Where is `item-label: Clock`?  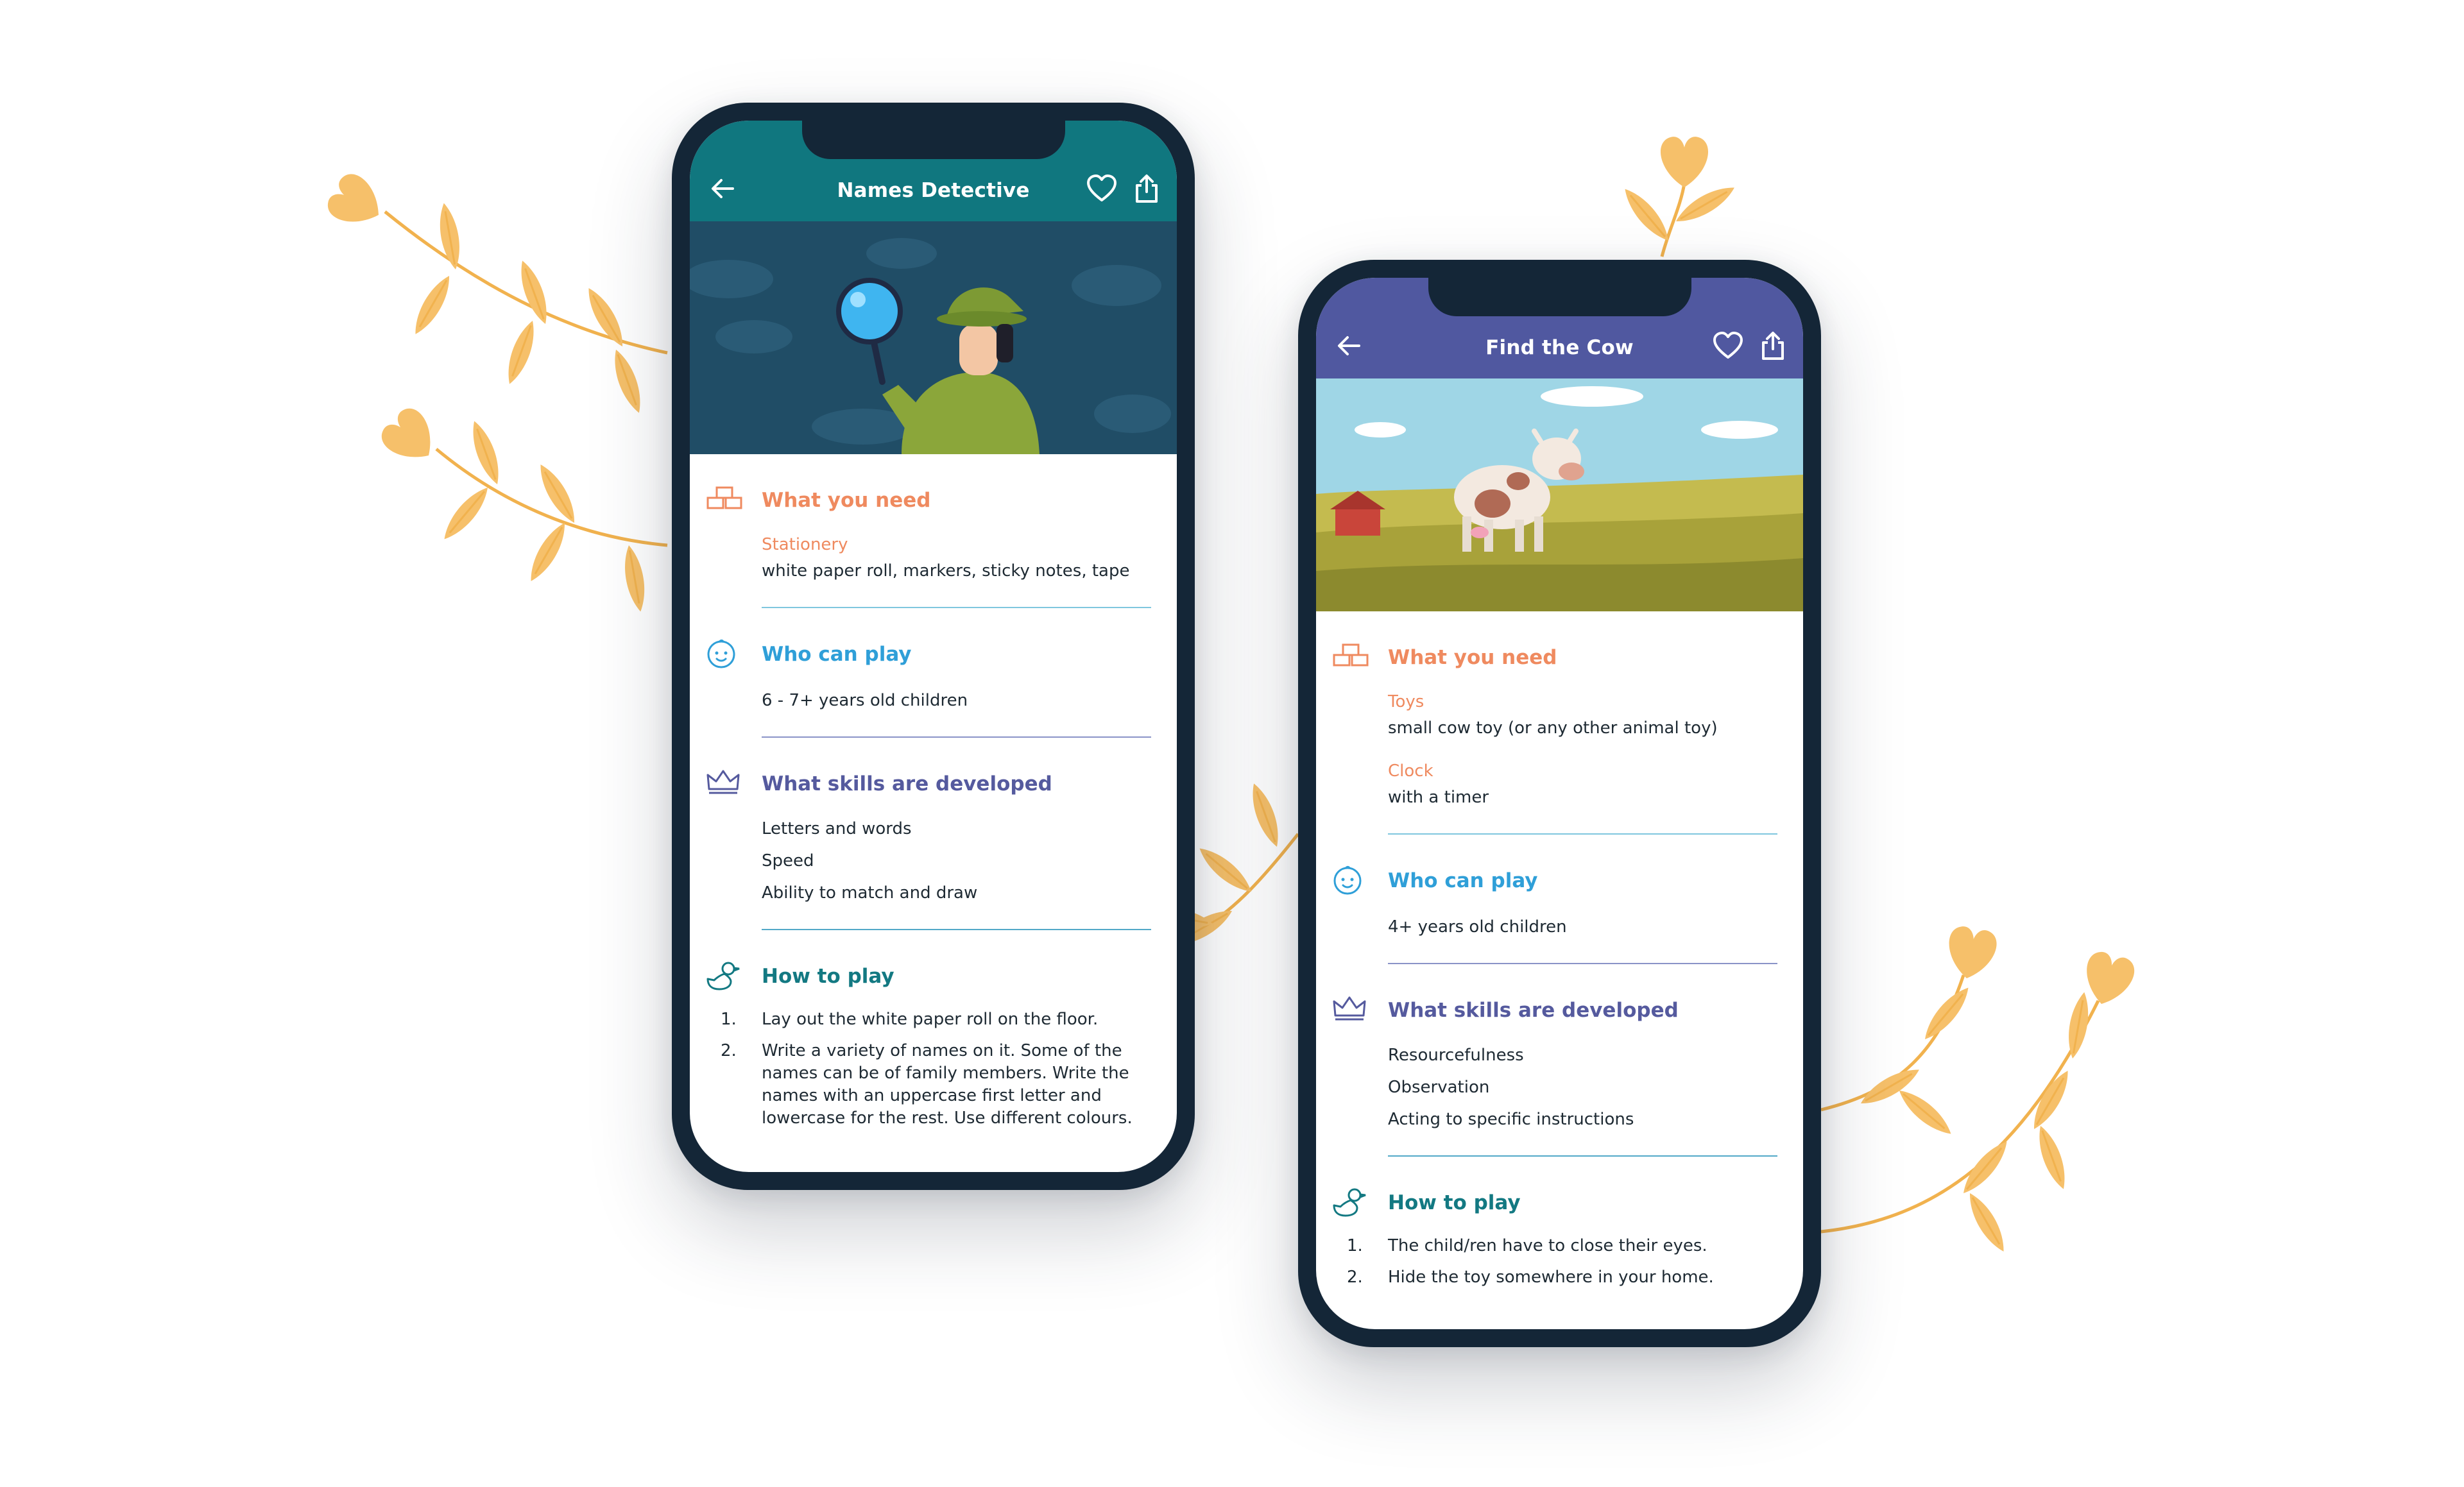
item-label: Clock is located at coordinates (1411, 771).